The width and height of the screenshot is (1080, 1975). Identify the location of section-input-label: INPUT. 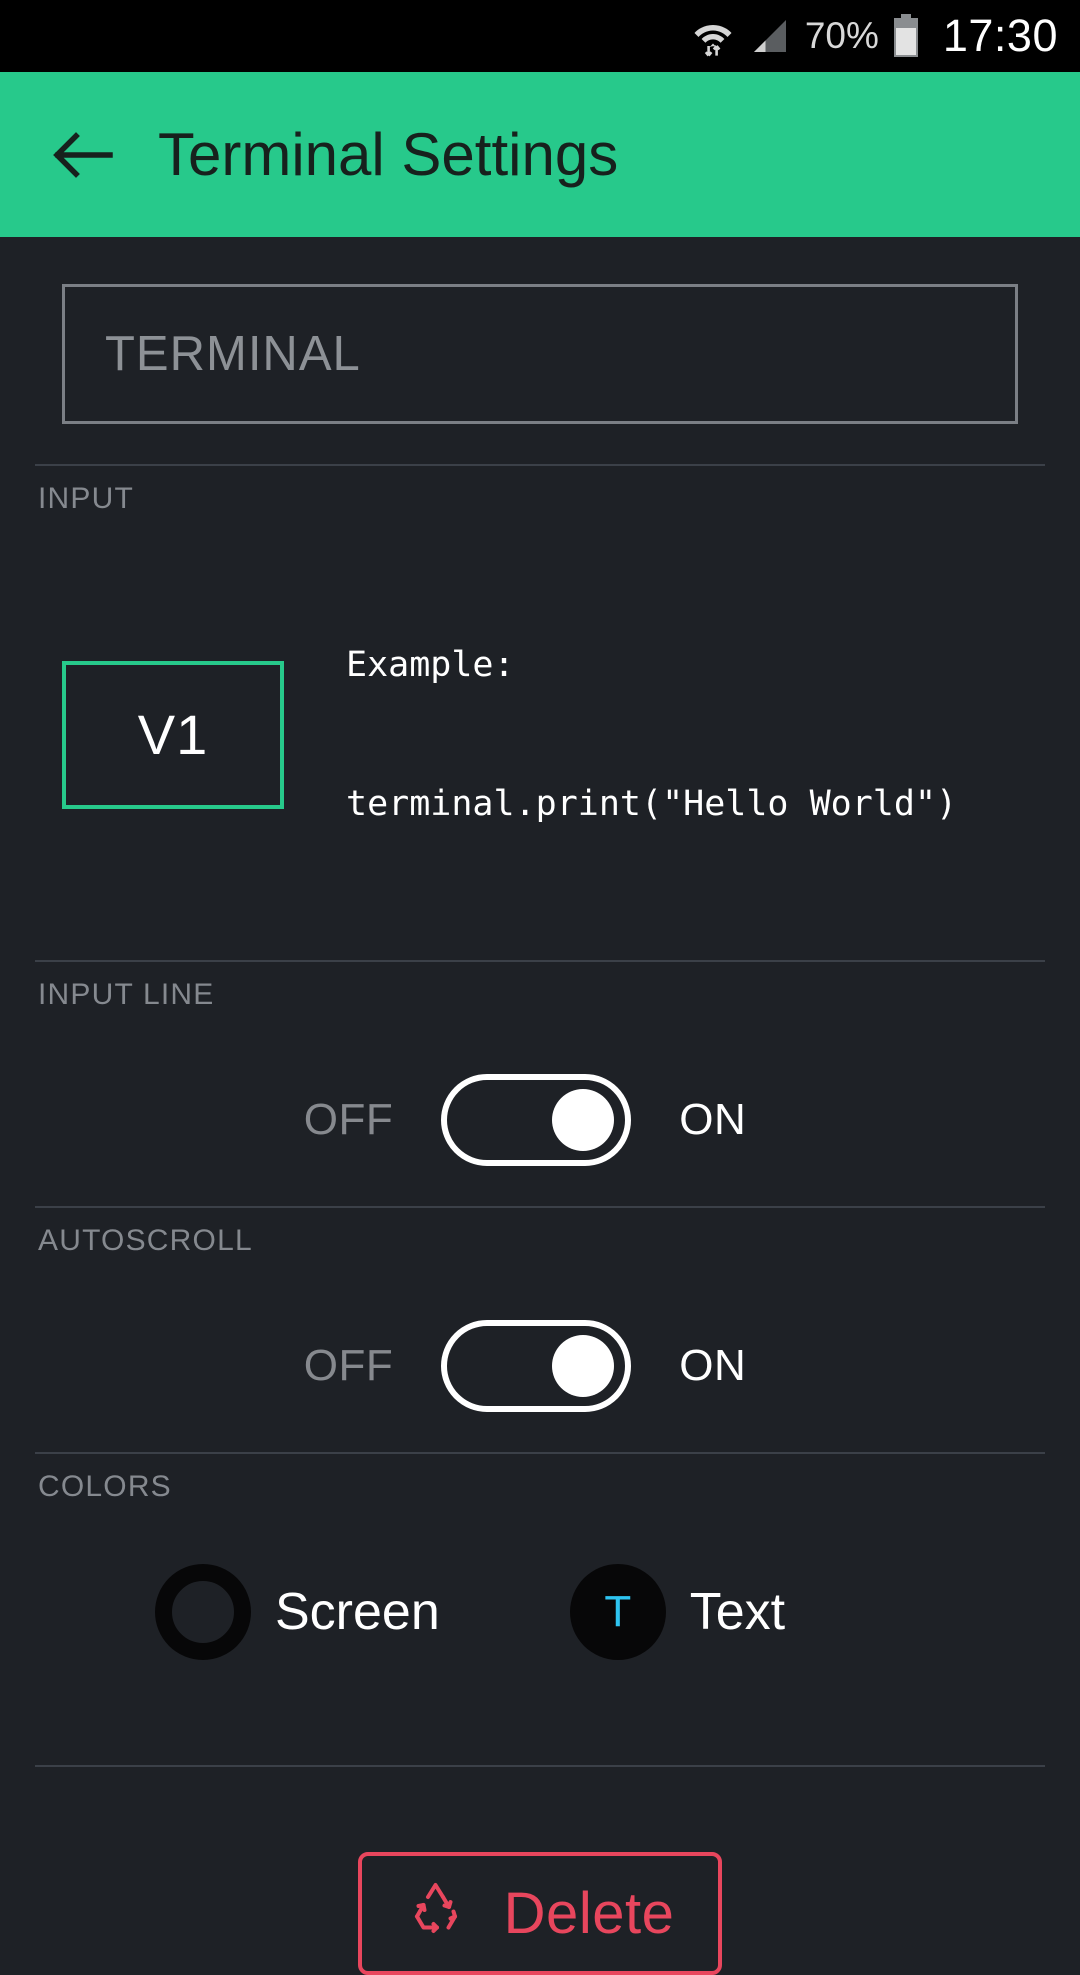
(86, 498).